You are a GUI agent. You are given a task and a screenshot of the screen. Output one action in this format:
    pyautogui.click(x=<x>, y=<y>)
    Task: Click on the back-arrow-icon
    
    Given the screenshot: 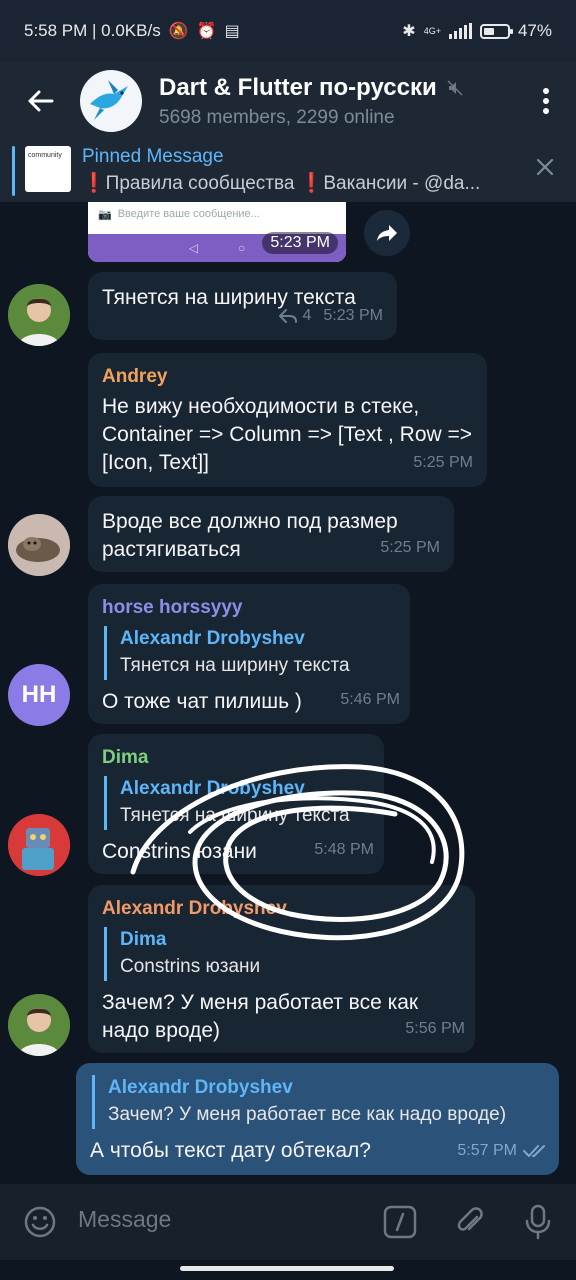 What is the action you would take?
    pyautogui.click(x=41, y=101)
    